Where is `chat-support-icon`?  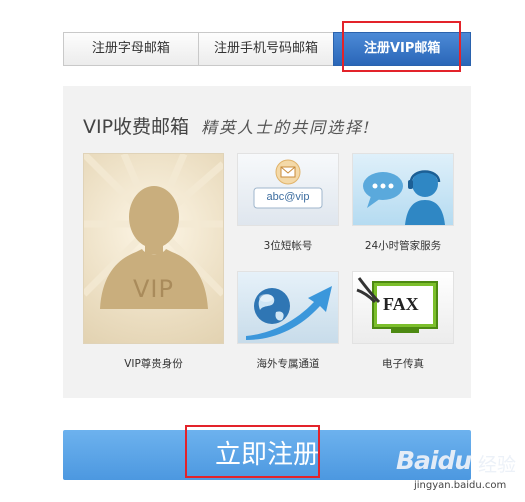 chat-support-icon is located at coordinates (404, 197).